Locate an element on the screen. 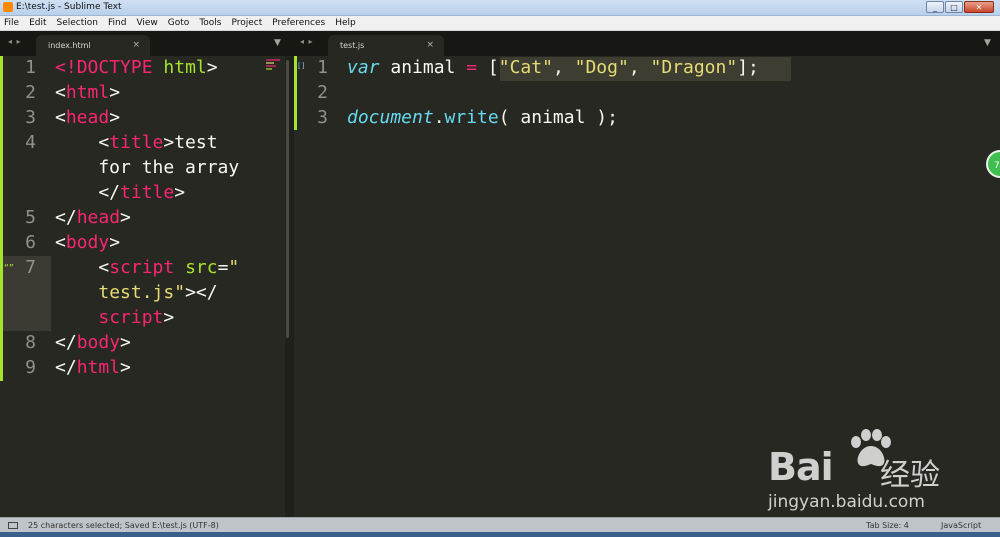 Image resolution: width=1000 pixels, height=537 pixels. menu-view: View is located at coordinates (146, 23).